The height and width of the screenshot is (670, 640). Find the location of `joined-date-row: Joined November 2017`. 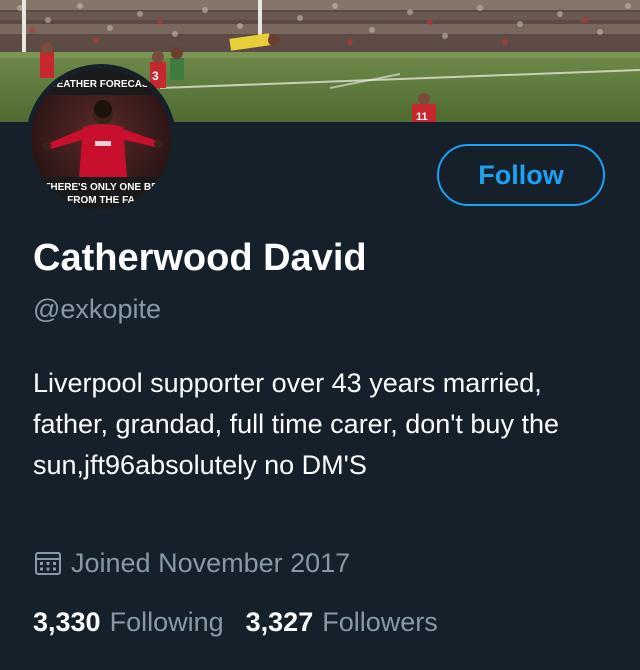

joined-date-row: Joined November 2017 is located at coordinates (191, 563).